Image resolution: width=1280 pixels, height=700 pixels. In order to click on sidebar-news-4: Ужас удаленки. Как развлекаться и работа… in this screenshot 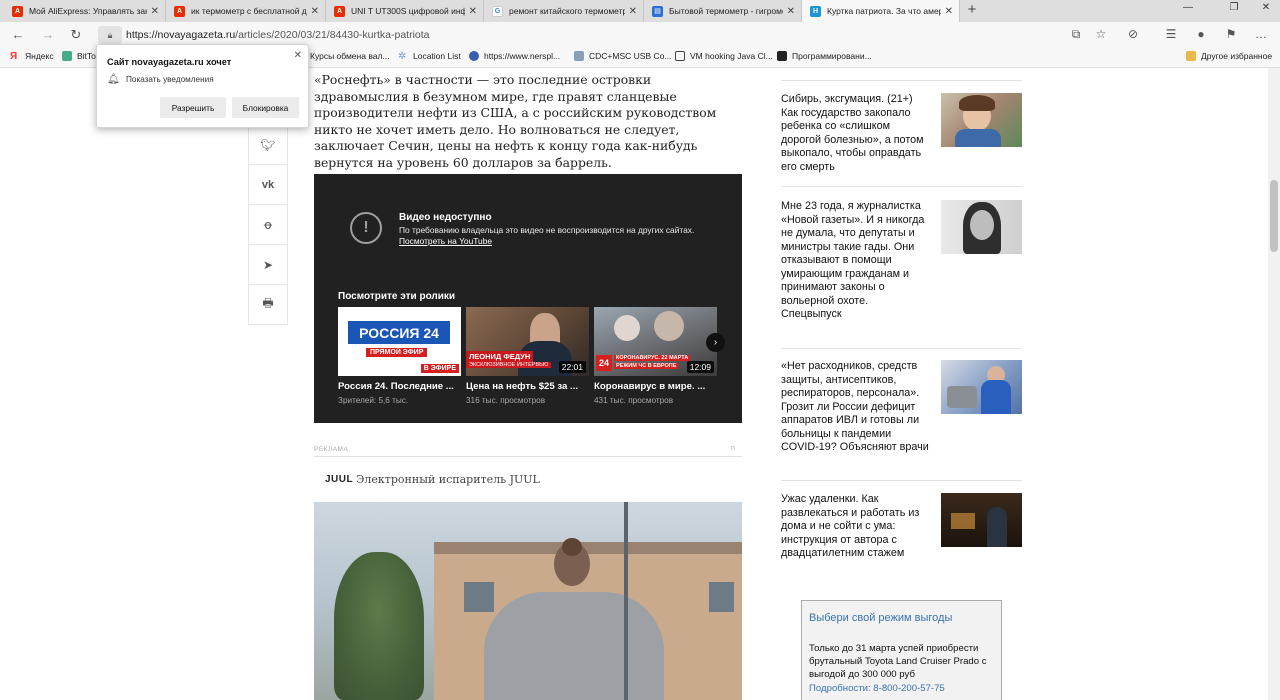, I will do `click(856, 527)`.